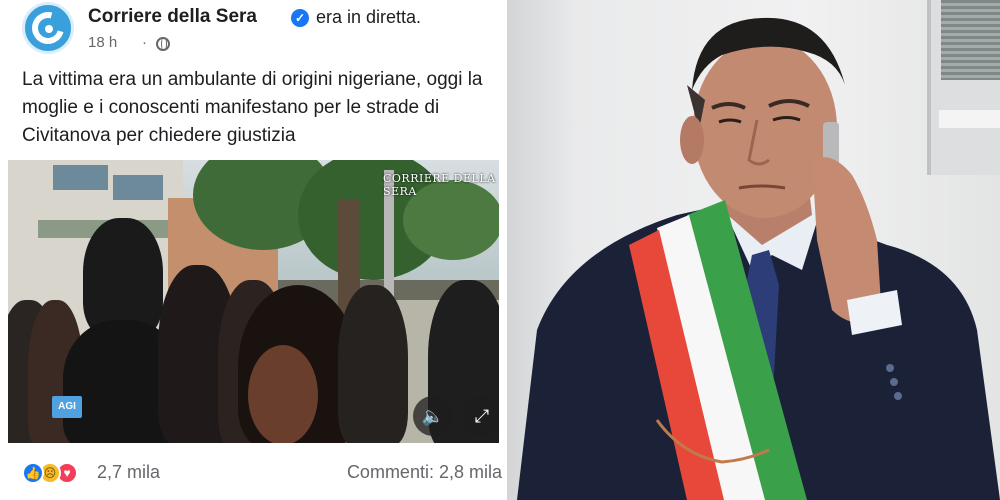 The image size is (1000, 500). What do you see at coordinates (692, 140) in the screenshot?
I see `ear` at bounding box center [692, 140].